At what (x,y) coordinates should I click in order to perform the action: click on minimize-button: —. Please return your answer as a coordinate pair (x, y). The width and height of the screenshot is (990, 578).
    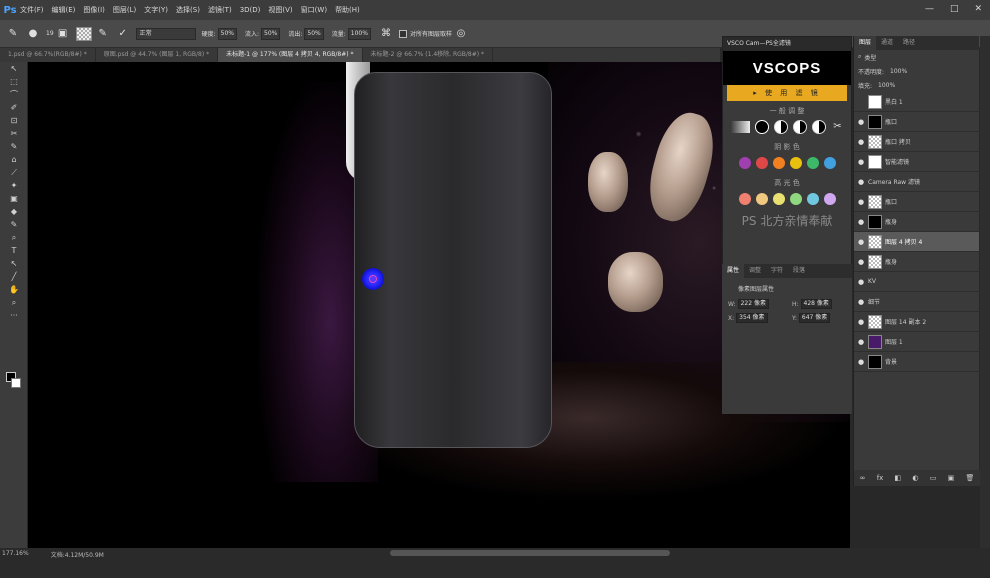
    Looking at the image, I should click on (929, 9).